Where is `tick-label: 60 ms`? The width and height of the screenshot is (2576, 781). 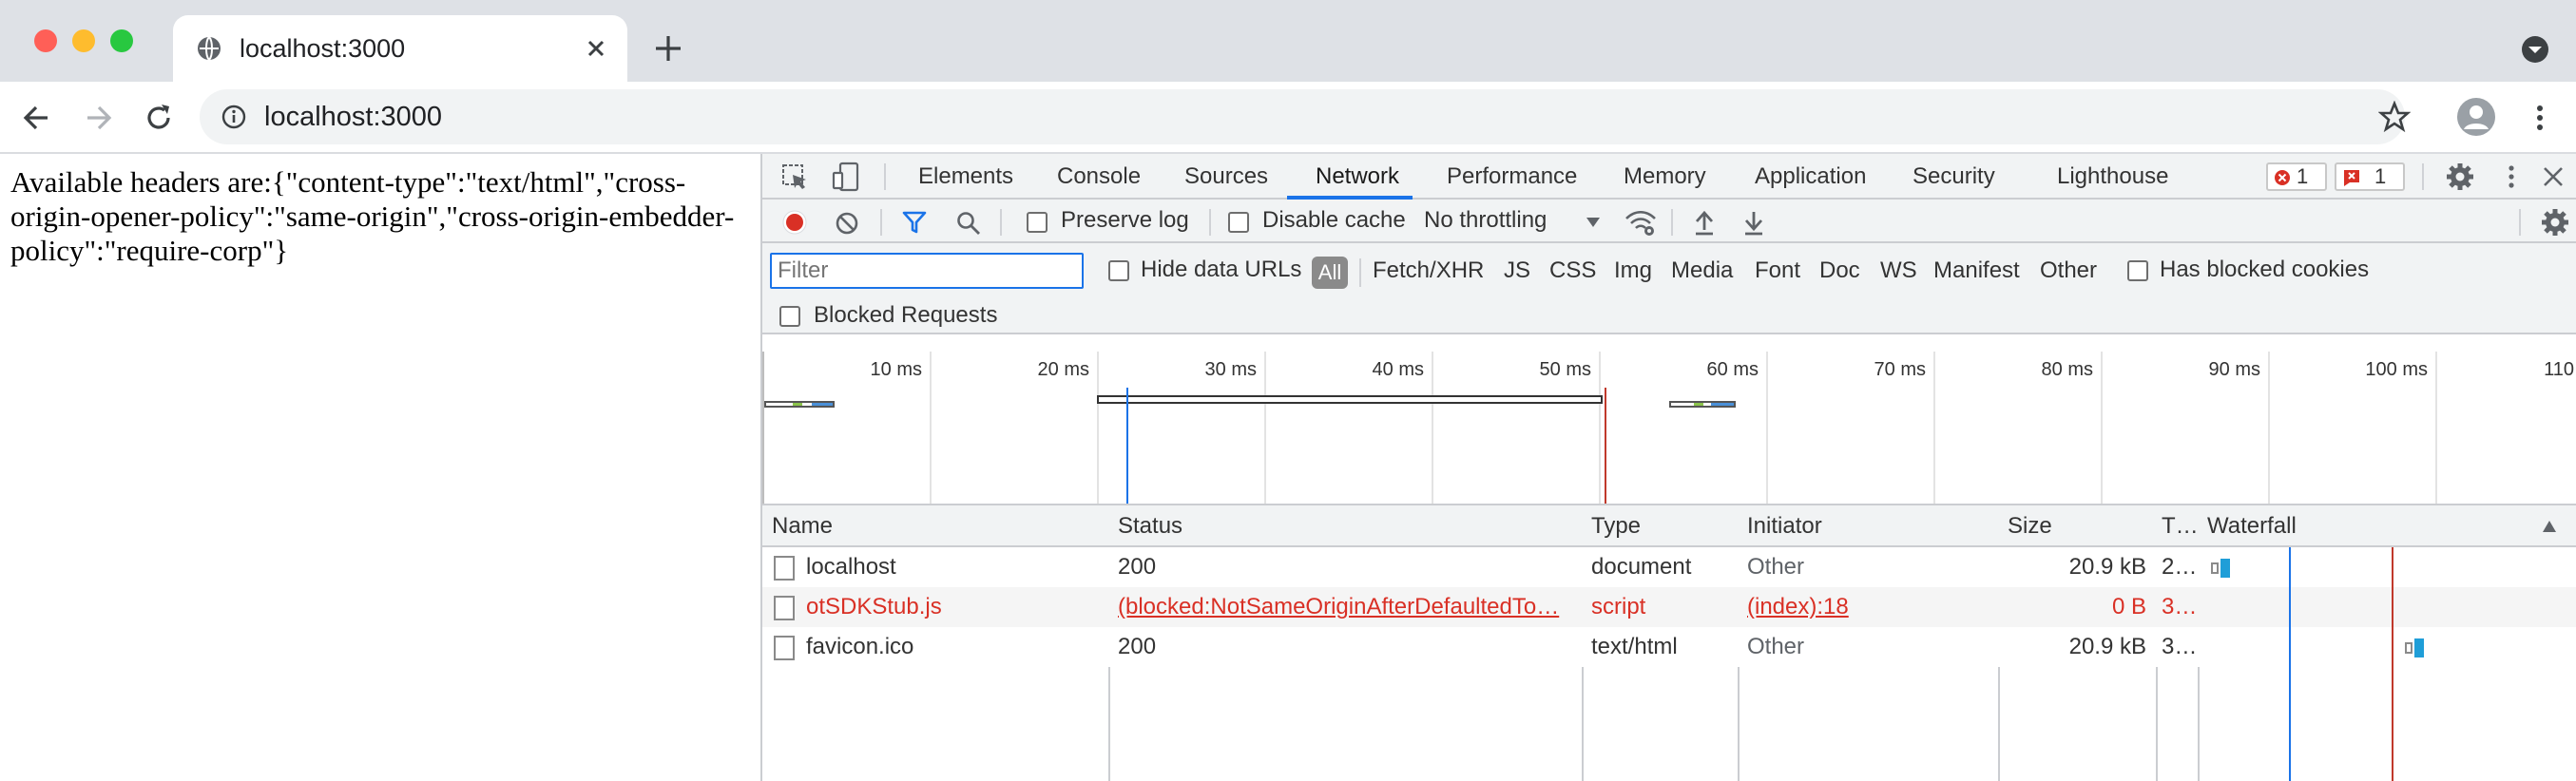 tick-label: 60 ms is located at coordinates (1732, 369).